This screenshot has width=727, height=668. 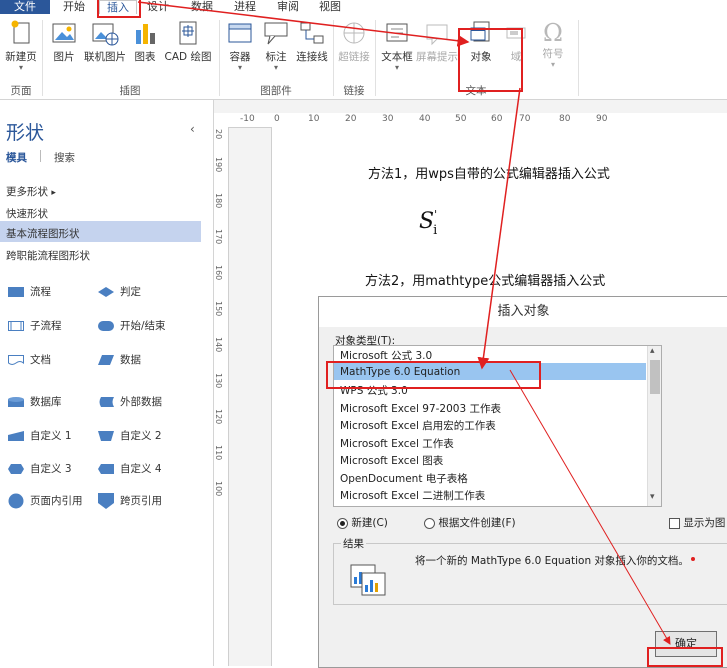 What do you see at coordinates (499, 228) in the screenshot?
I see `arrow-to-mathtype-item` at bounding box center [499, 228].